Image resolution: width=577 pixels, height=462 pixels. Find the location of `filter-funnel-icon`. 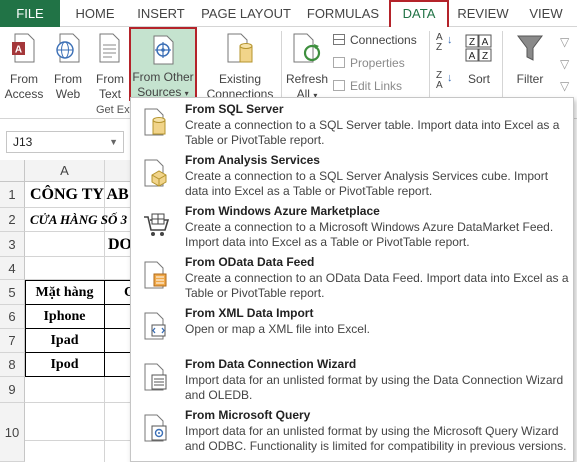

filter-funnel-icon is located at coordinates (530, 48).